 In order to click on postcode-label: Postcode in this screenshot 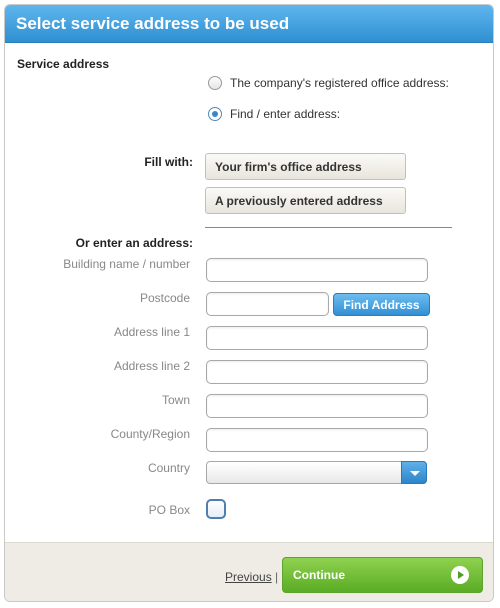, I will do `click(164, 298)`.